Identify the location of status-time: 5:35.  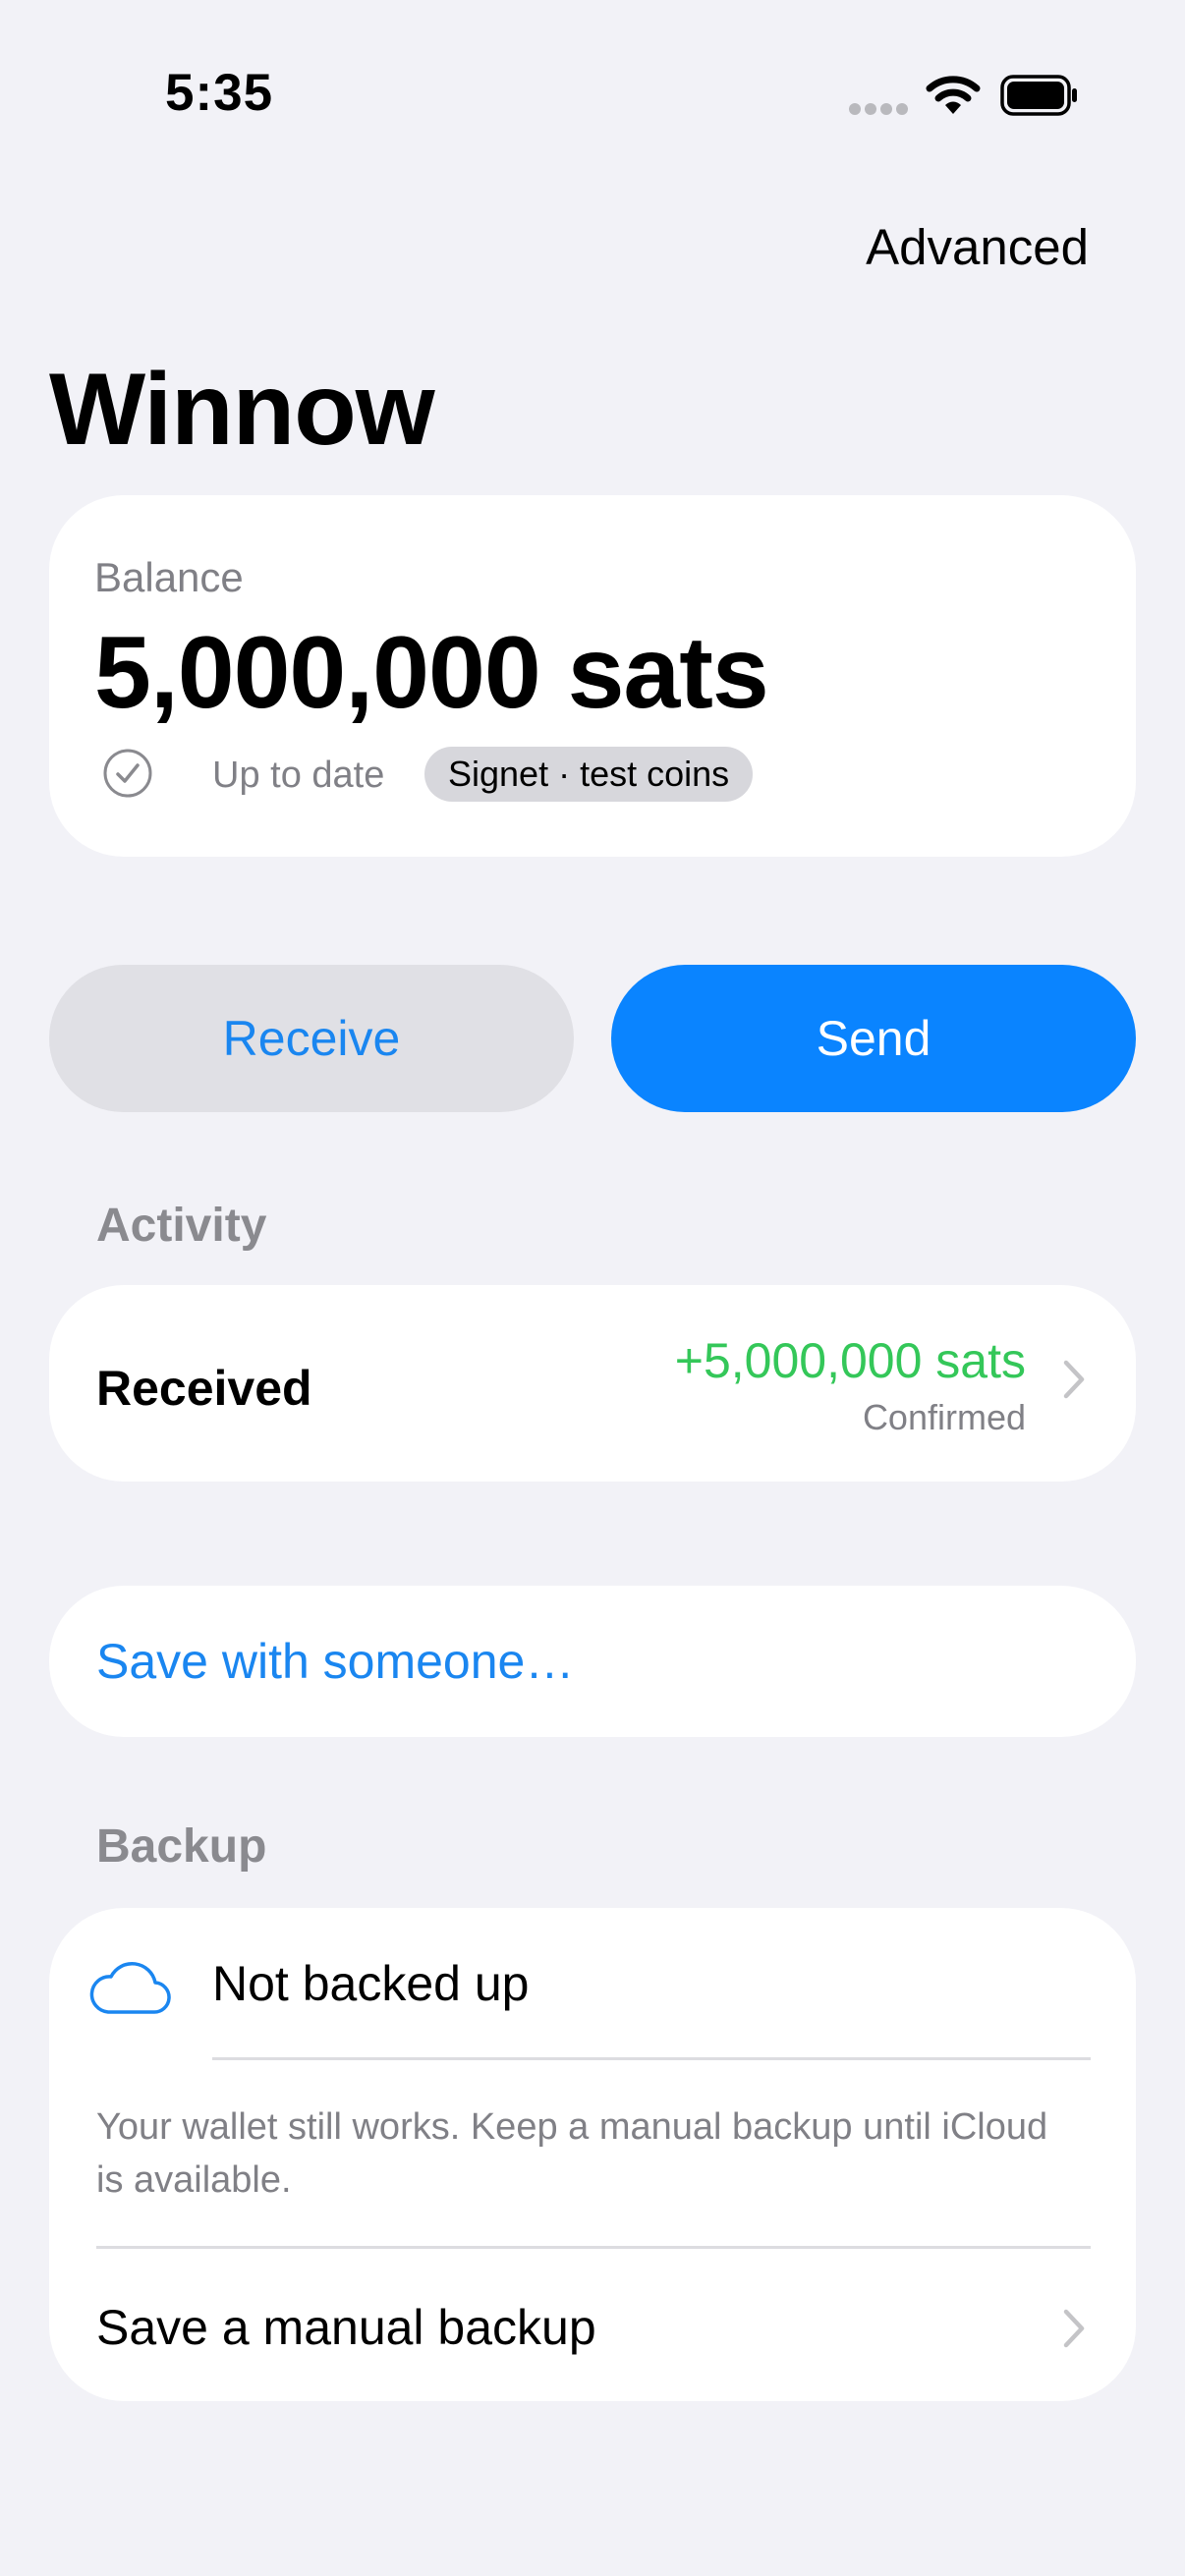
(220, 93).